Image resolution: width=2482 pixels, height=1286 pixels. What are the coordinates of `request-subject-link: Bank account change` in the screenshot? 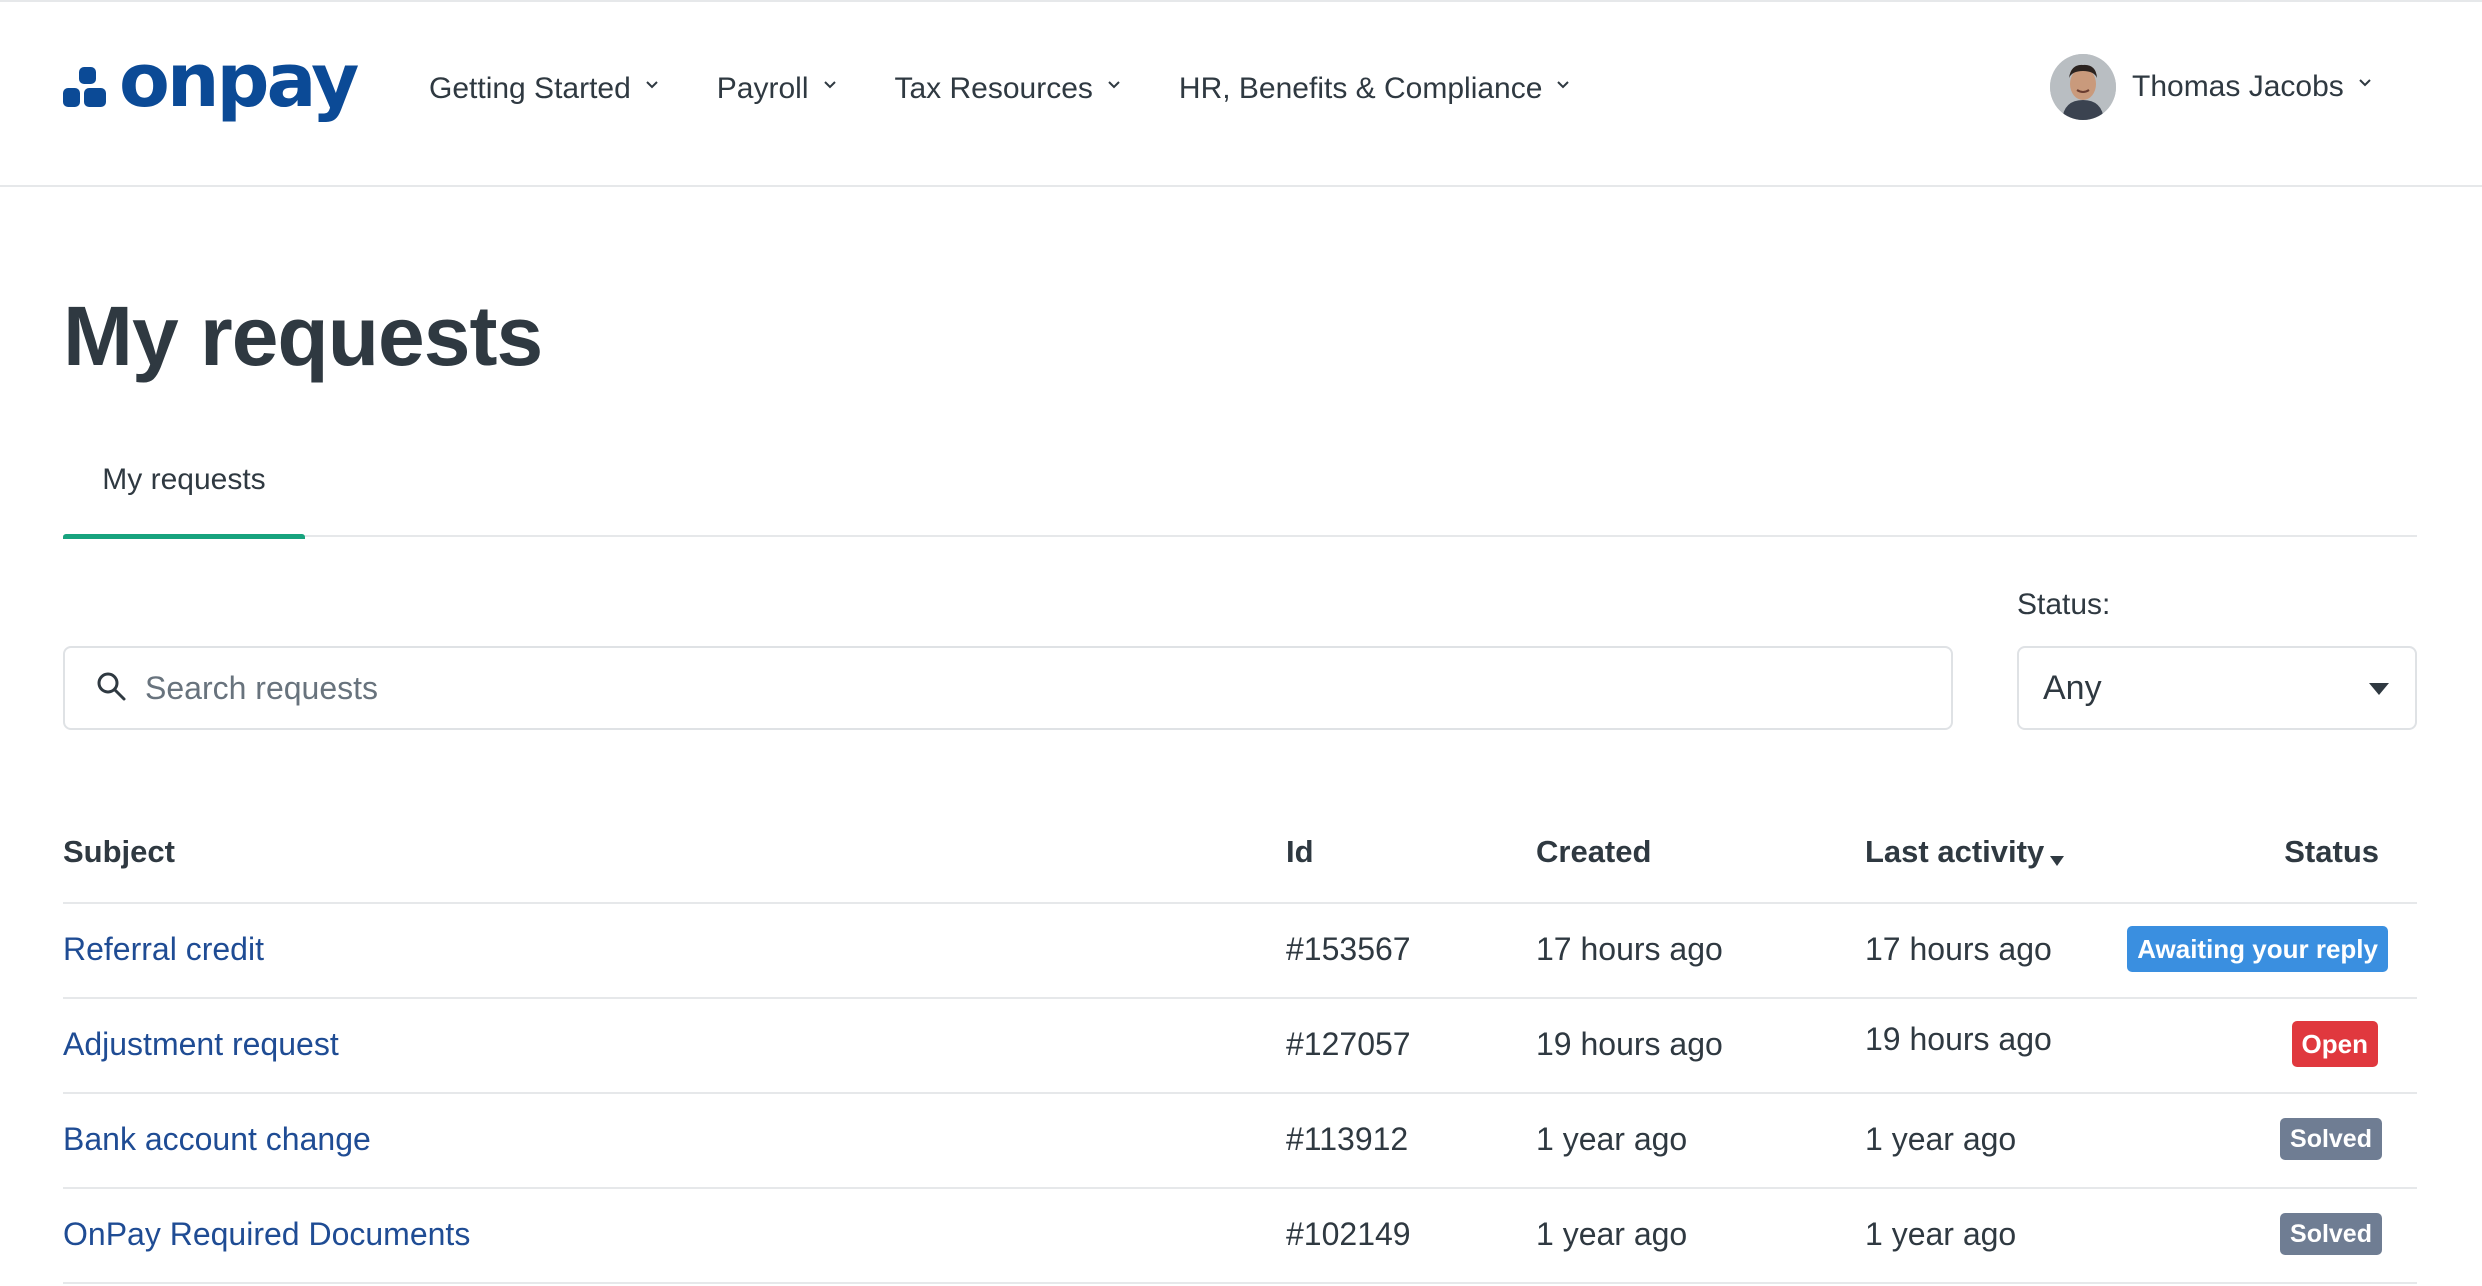 It's located at (217, 1139).